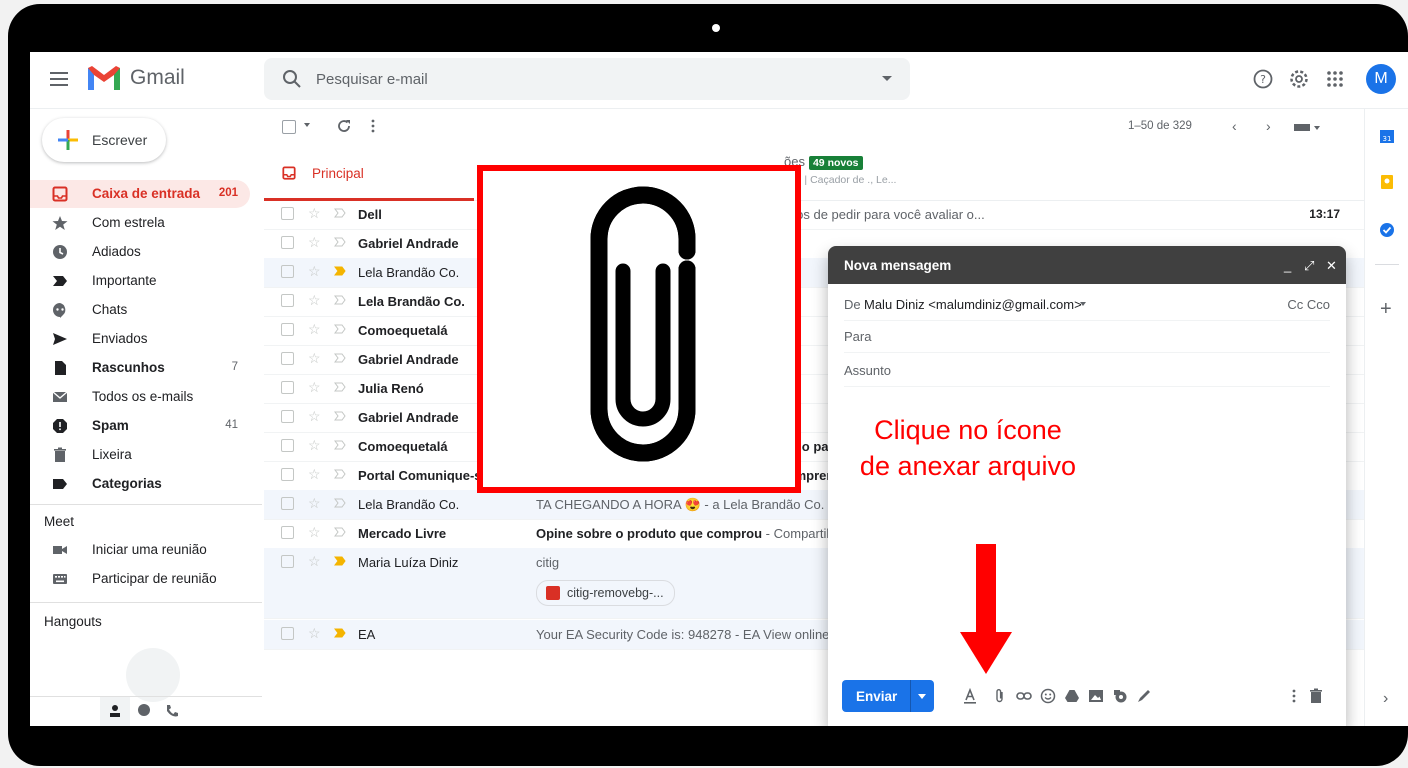 The height and width of the screenshot is (768, 1408). I want to click on signature-icon, so click(1144, 696).